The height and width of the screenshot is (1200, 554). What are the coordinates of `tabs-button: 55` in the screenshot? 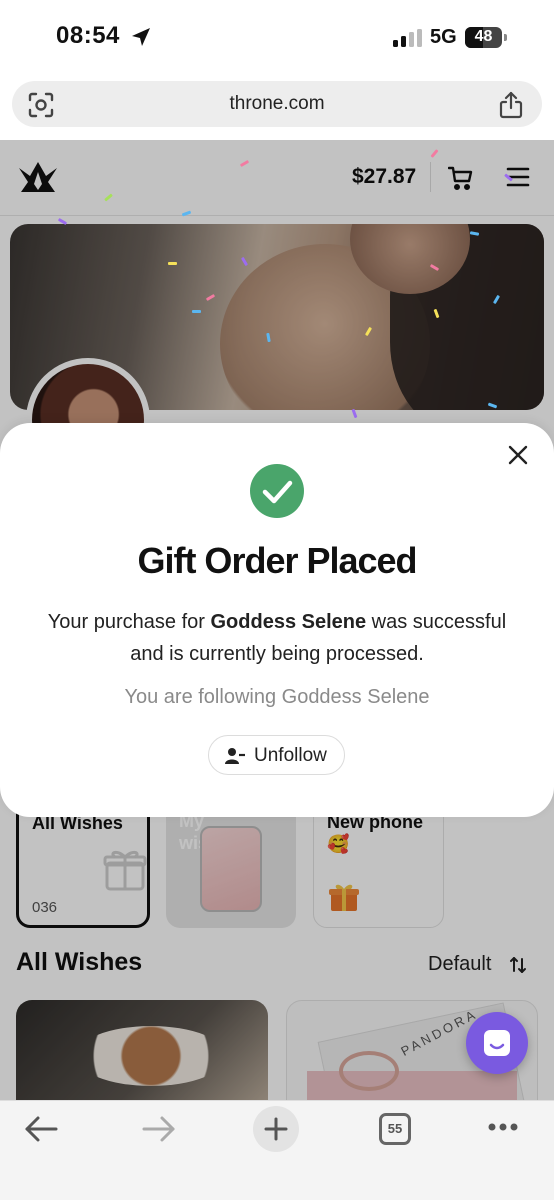 It's located at (395, 1129).